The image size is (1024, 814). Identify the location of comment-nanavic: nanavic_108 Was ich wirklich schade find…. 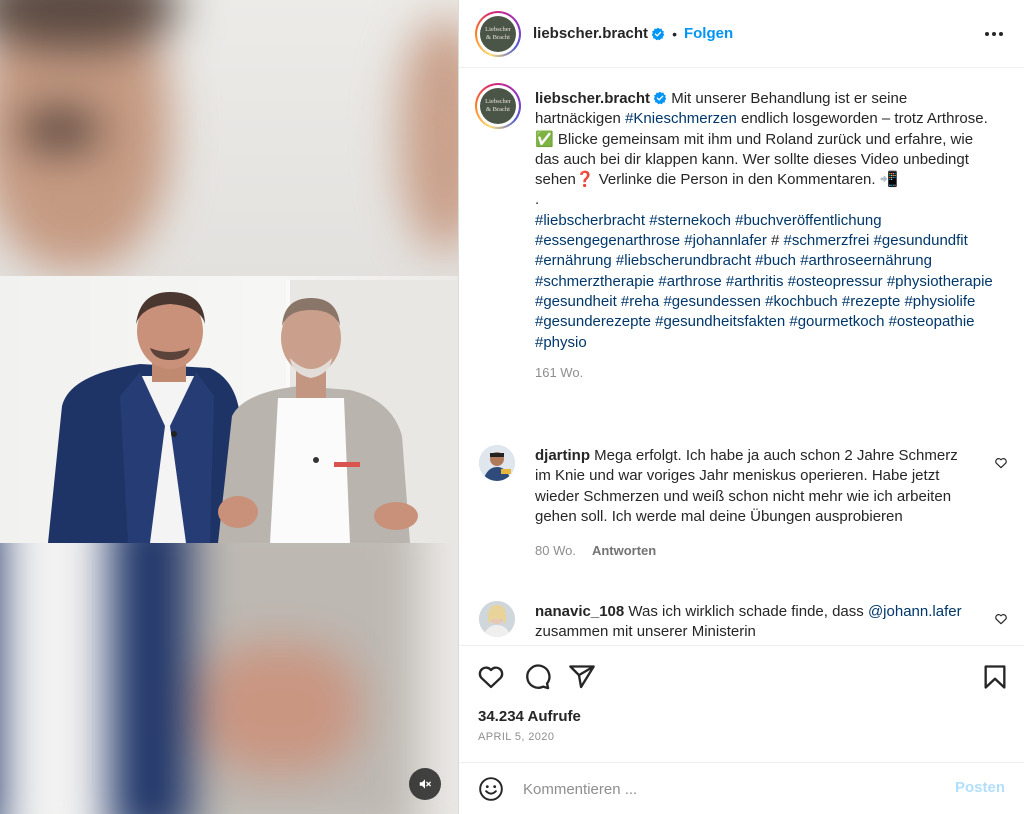
(755, 622).